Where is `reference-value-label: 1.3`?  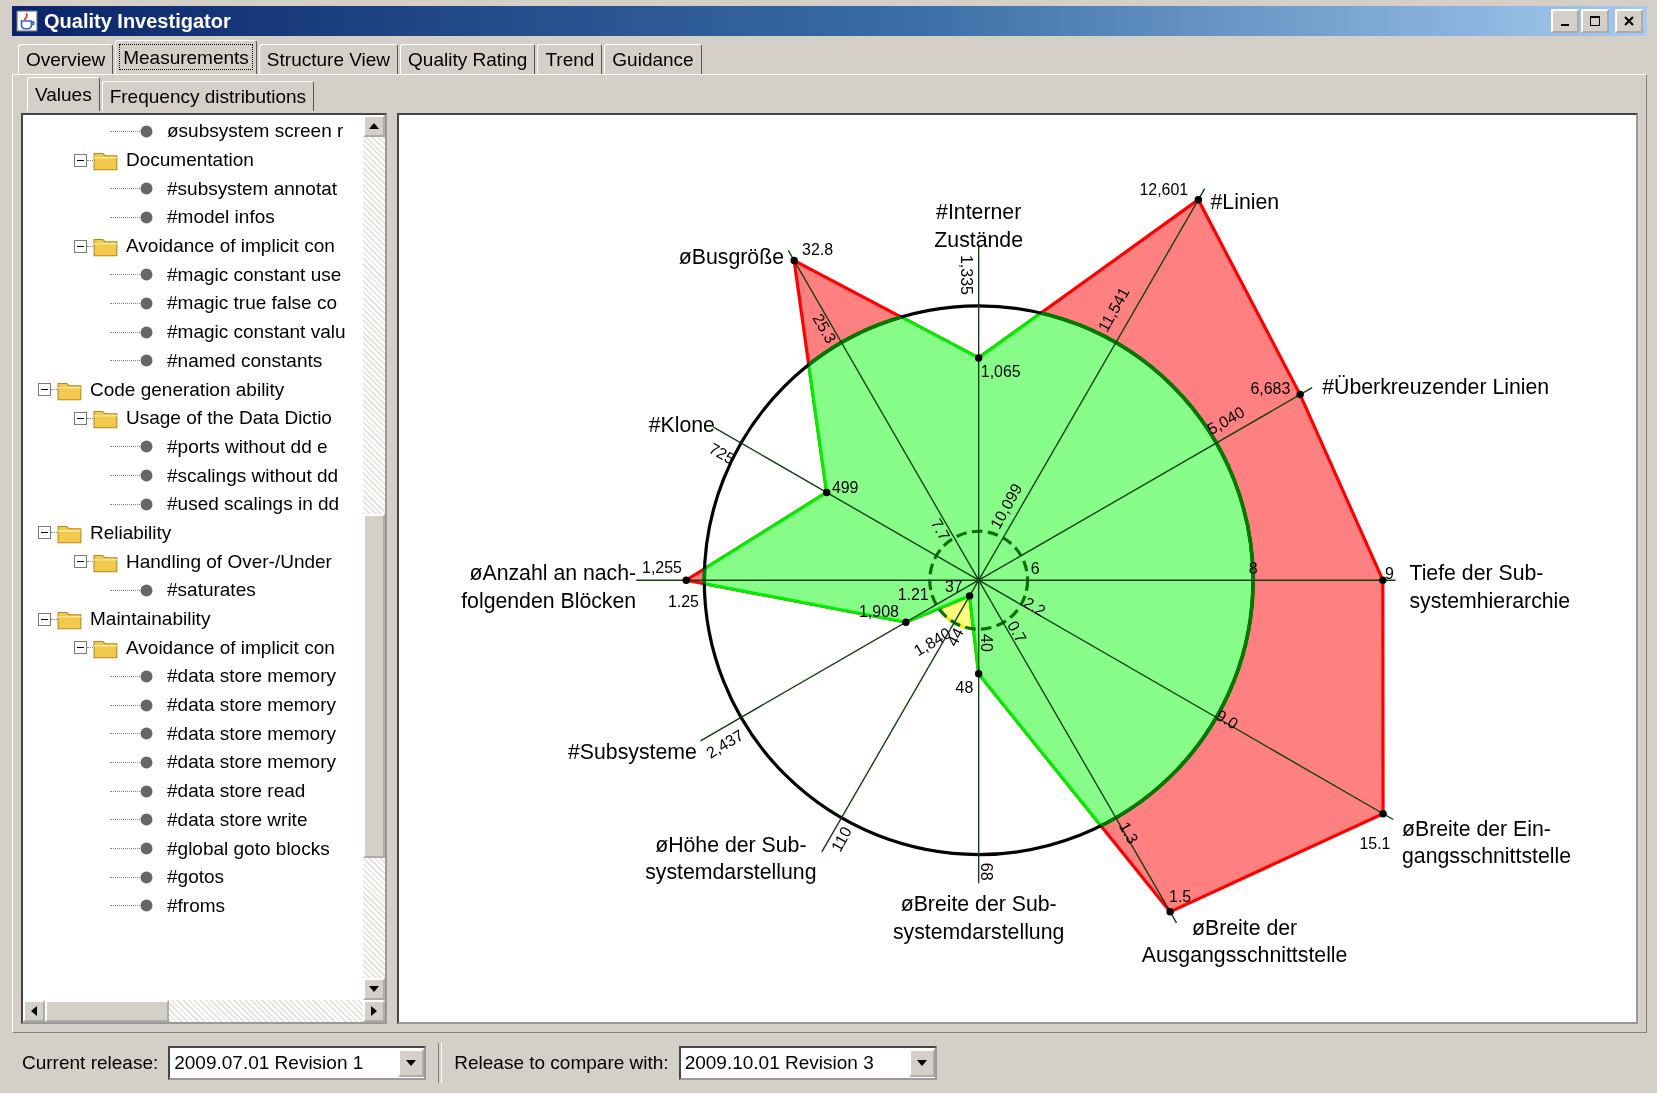
reference-value-label: 1.3 is located at coordinates (1128, 832).